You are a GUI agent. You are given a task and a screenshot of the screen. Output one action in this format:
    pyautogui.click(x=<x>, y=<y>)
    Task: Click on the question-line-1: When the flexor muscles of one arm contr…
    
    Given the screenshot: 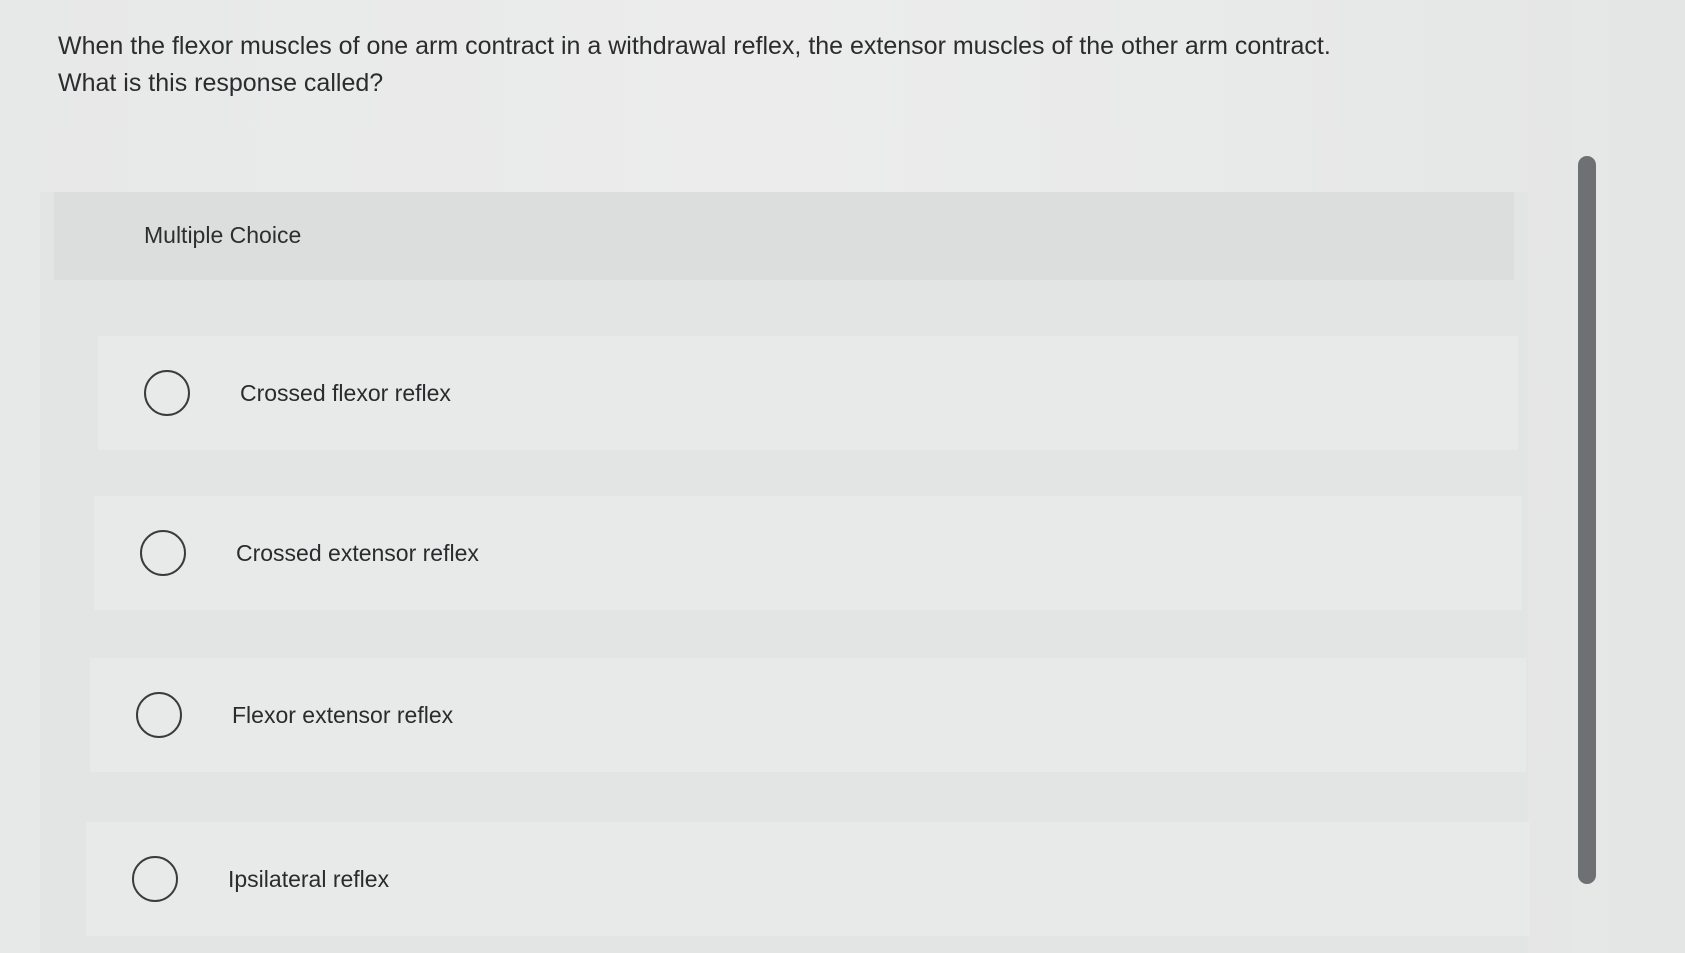 What is the action you would take?
    pyautogui.click(x=694, y=46)
    